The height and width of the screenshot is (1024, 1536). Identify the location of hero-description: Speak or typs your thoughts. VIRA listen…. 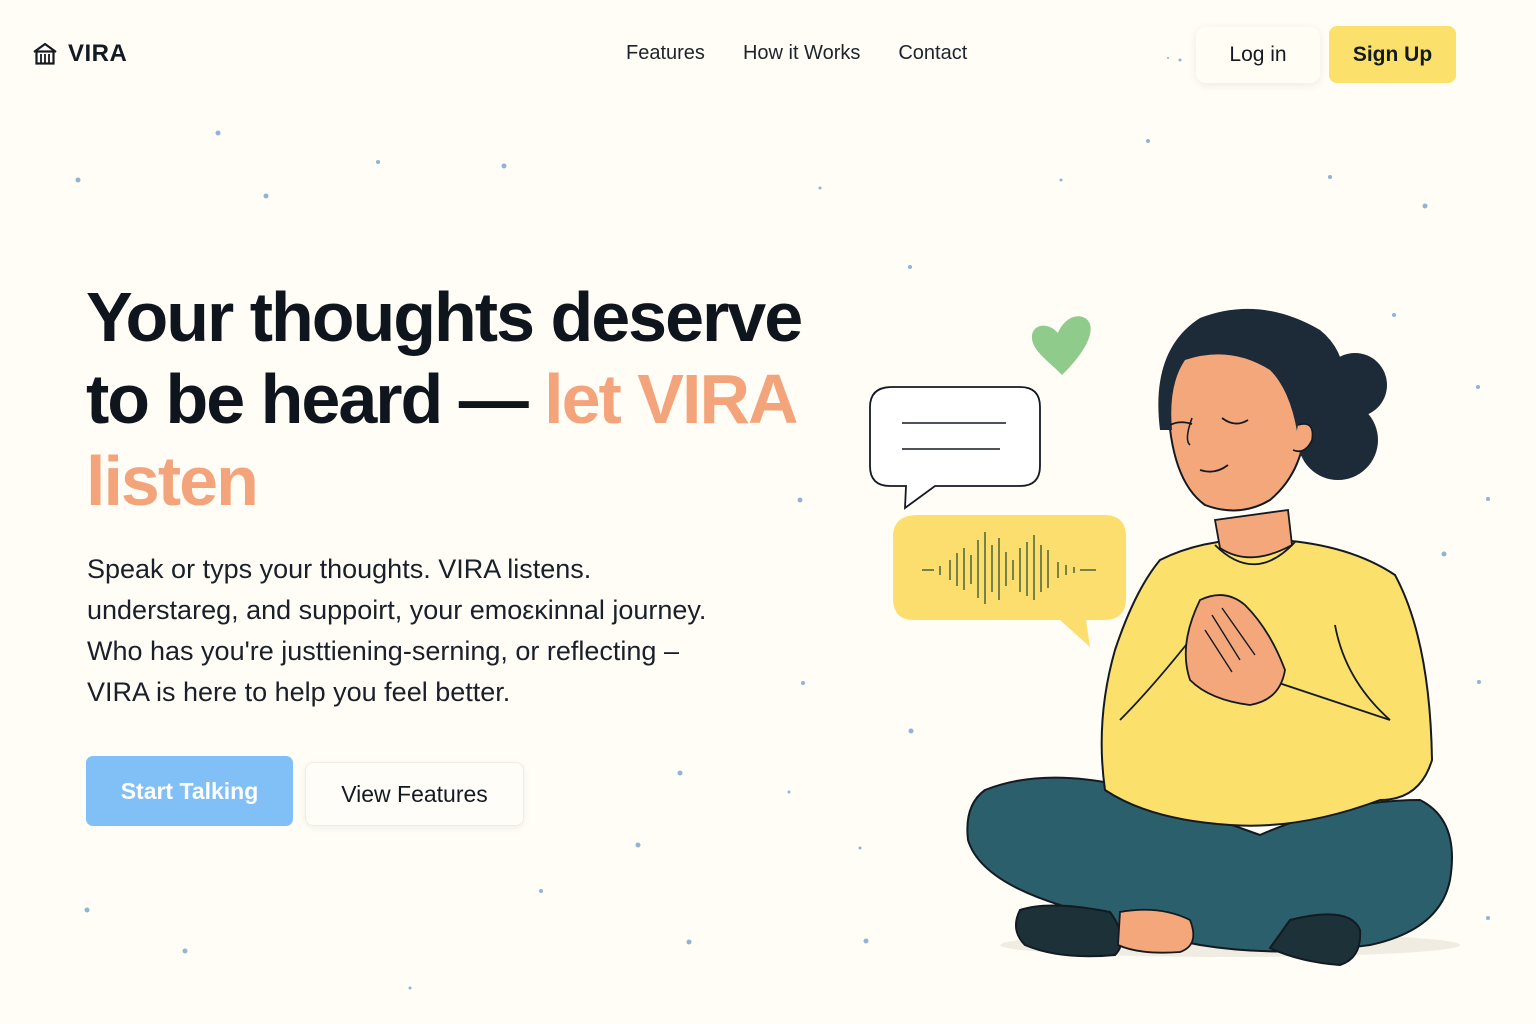
(447, 631).